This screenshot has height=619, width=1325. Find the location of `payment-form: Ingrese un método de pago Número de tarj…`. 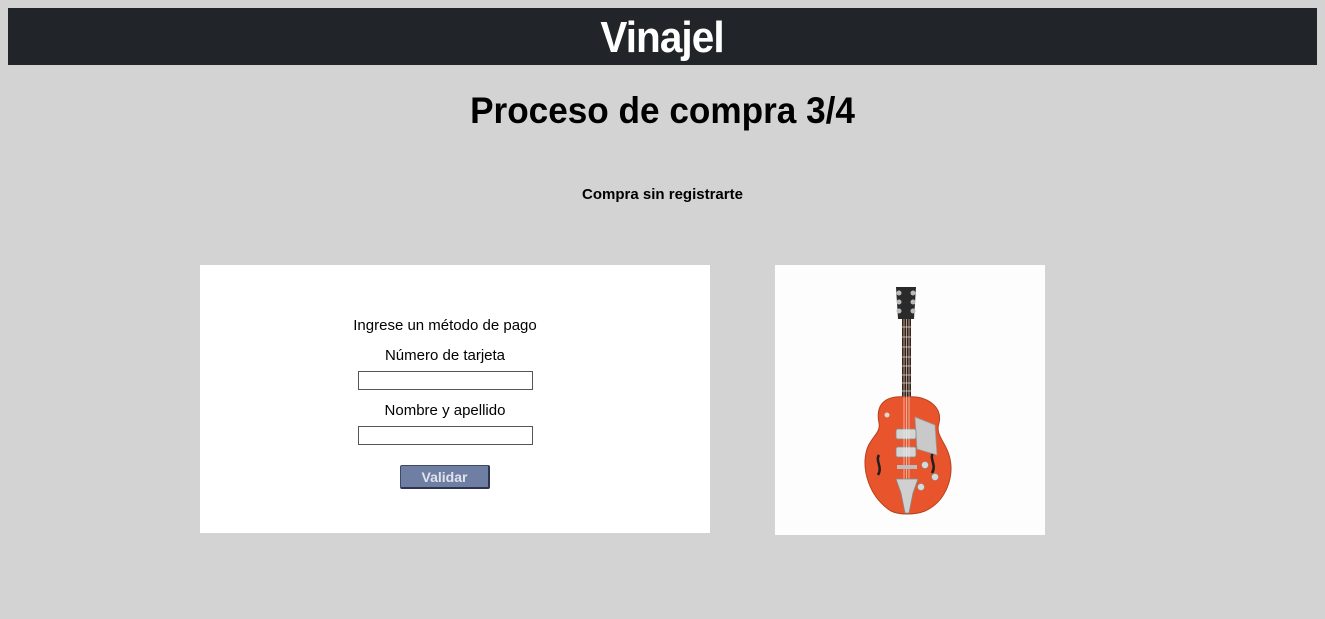

payment-form: Ingrese un método de pago Número de tarj… is located at coordinates (445, 403).